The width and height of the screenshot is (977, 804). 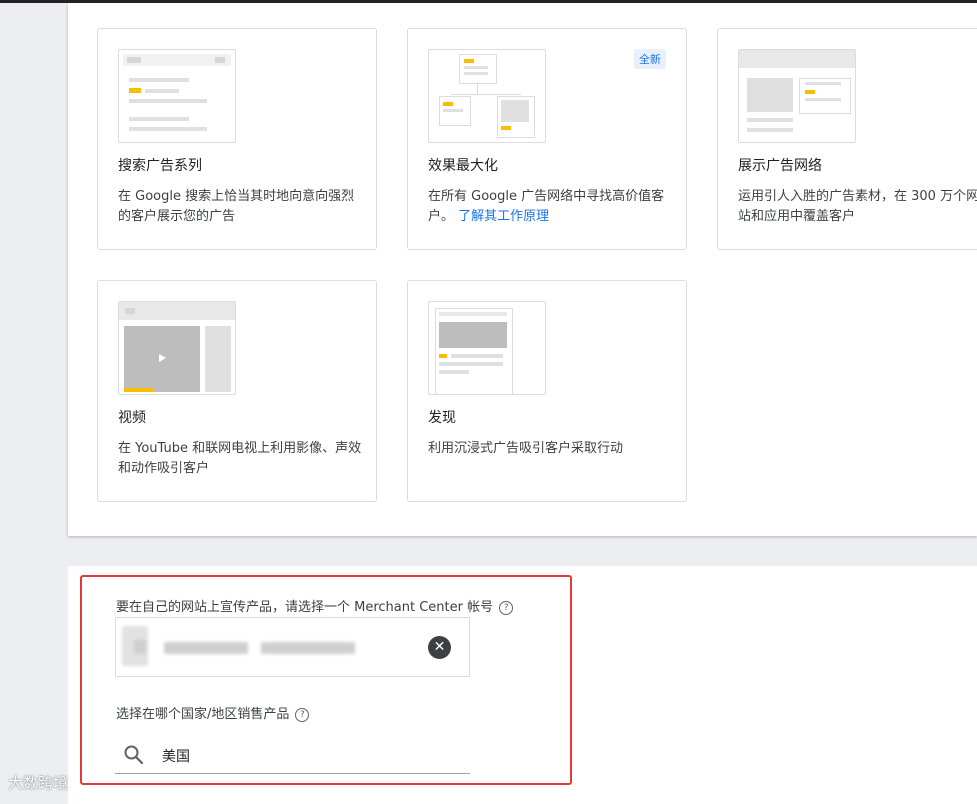 What do you see at coordinates (857, 206) in the screenshot?
I see `card-description: 运用引人入胜的广告素材，在 300 万个网站和应用中覆盖客户` at bounding box center [857, 206].